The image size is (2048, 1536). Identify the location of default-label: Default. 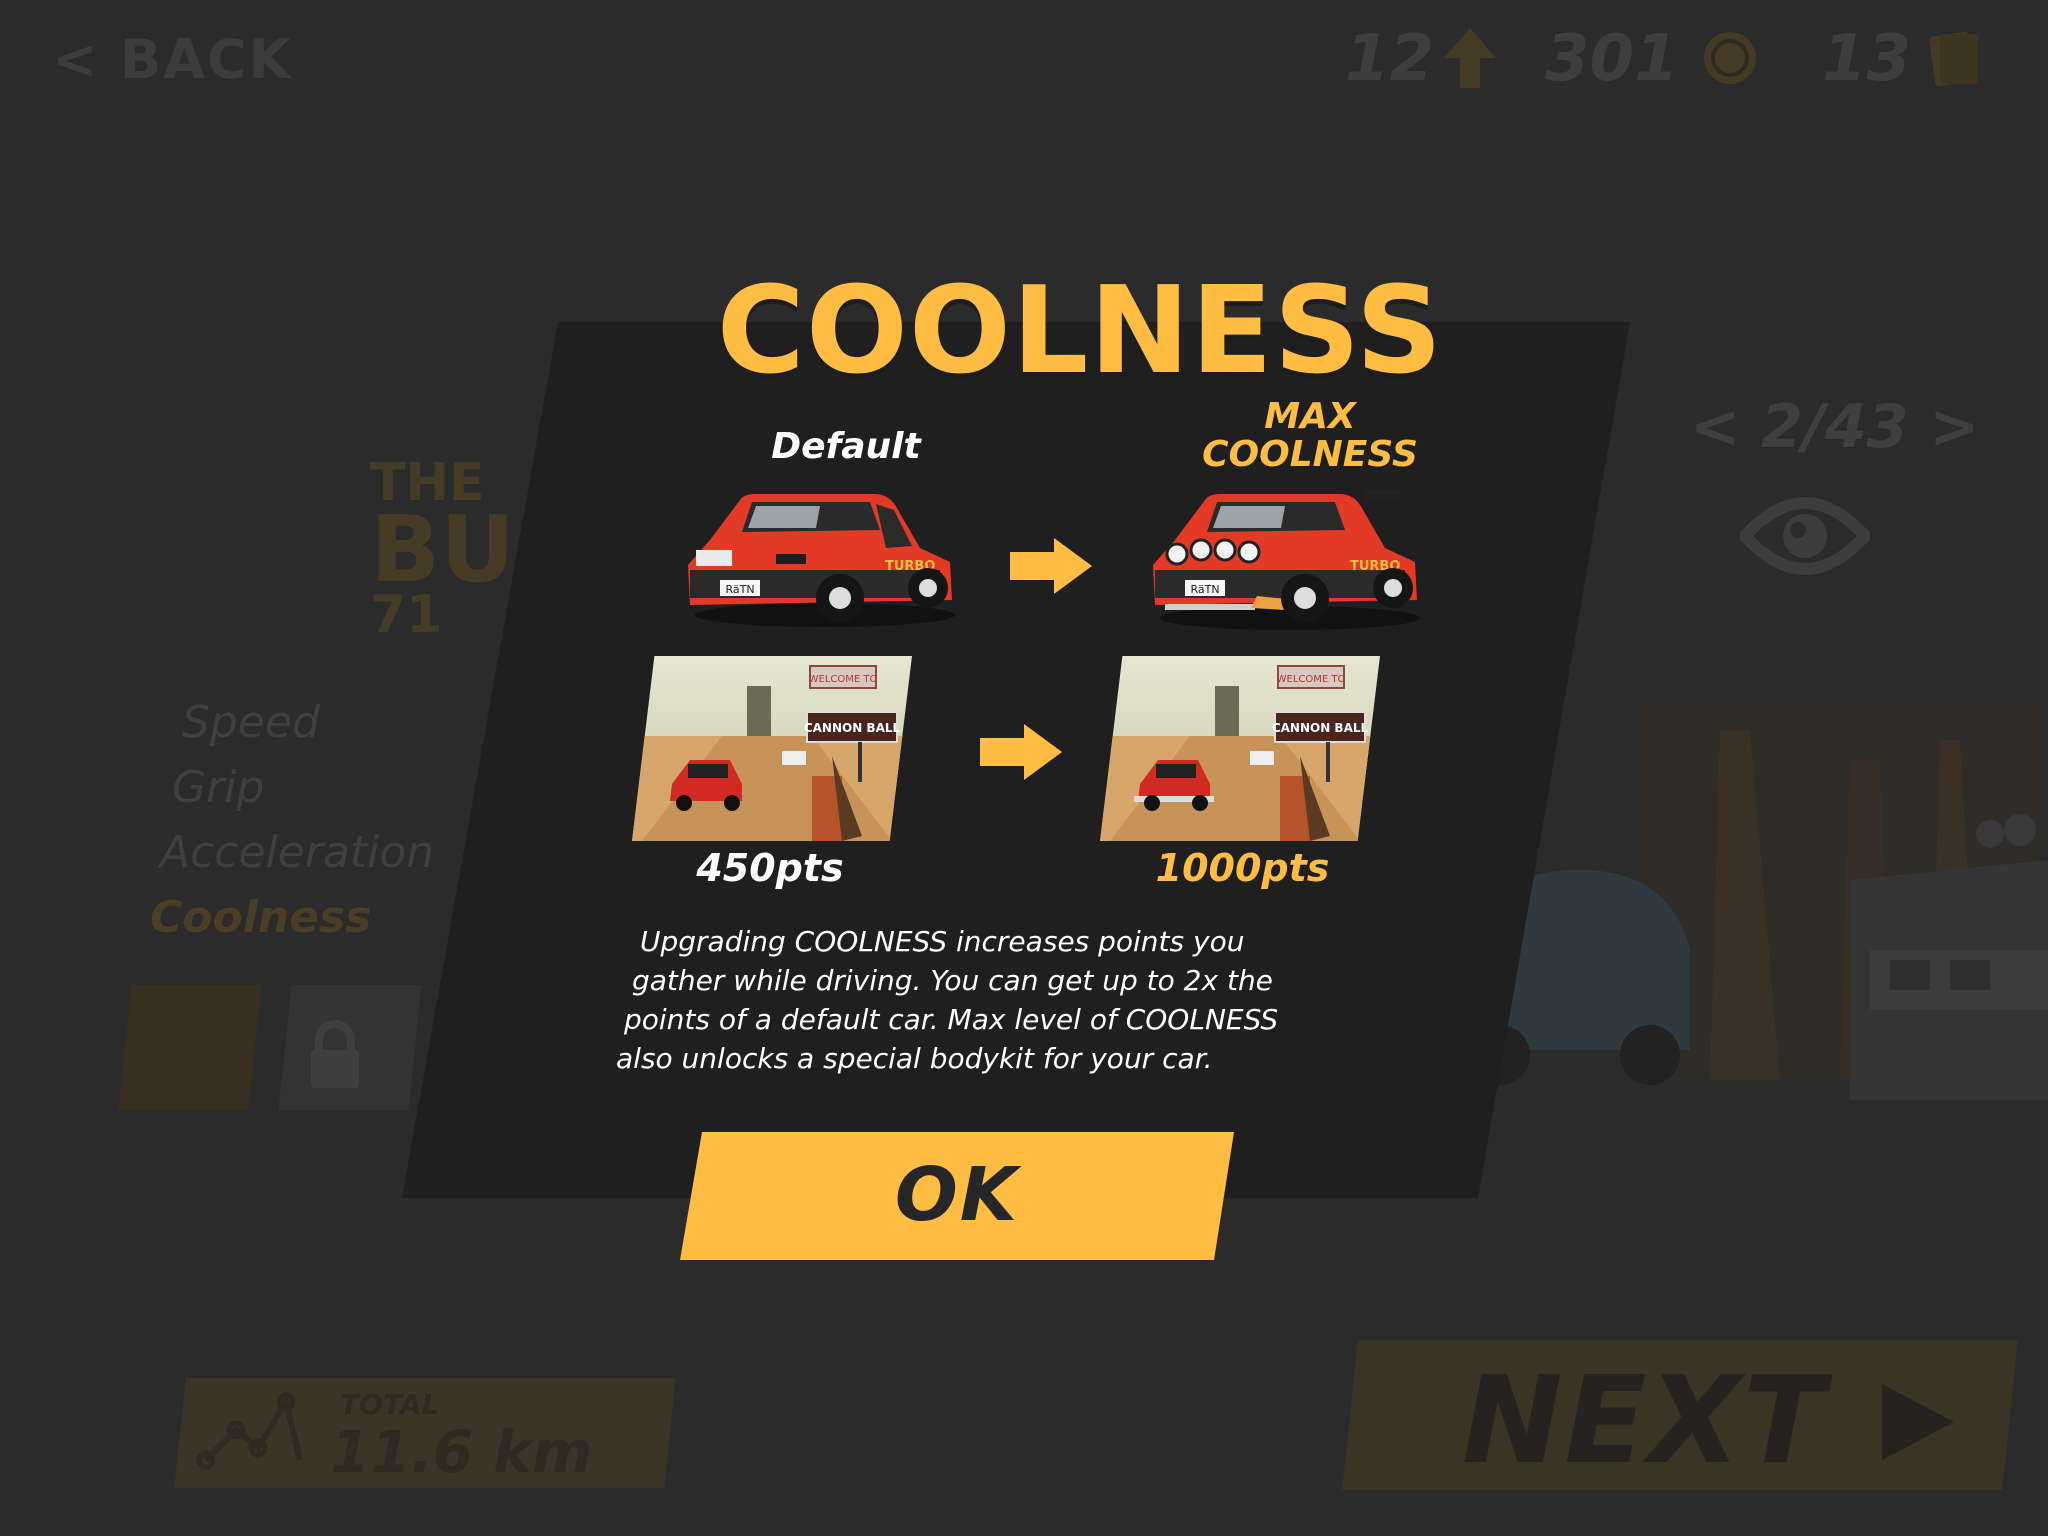
(846, 446).